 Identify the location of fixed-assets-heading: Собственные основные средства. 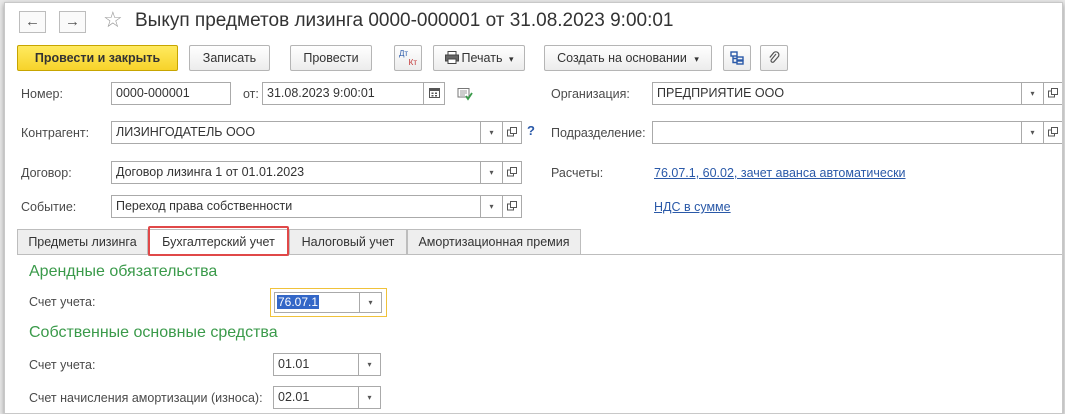
(153, 332).